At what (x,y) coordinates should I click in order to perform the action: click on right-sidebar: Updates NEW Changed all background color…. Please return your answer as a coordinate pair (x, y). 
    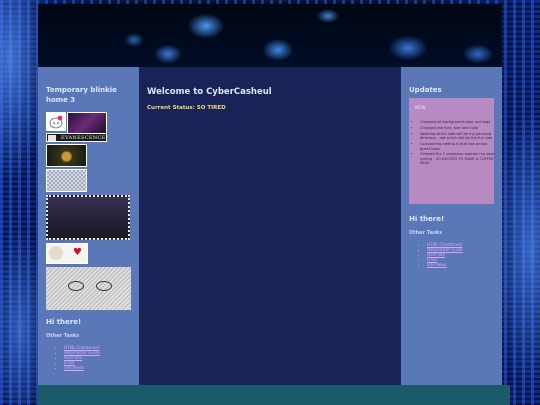
    Looking at the image, I should click on (451, 226).